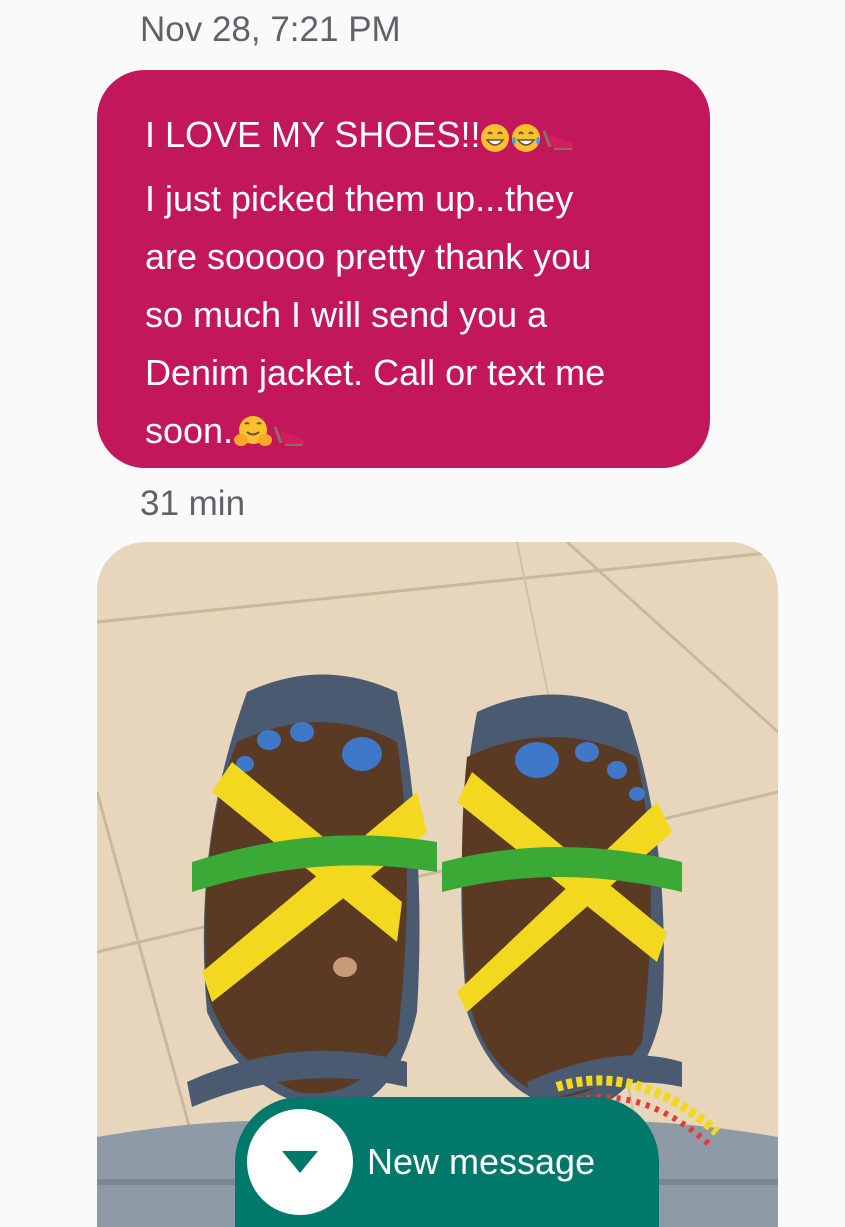 This screenshot has height=1227, width=845. I want to click on message-text: soon., so click(189, 430).